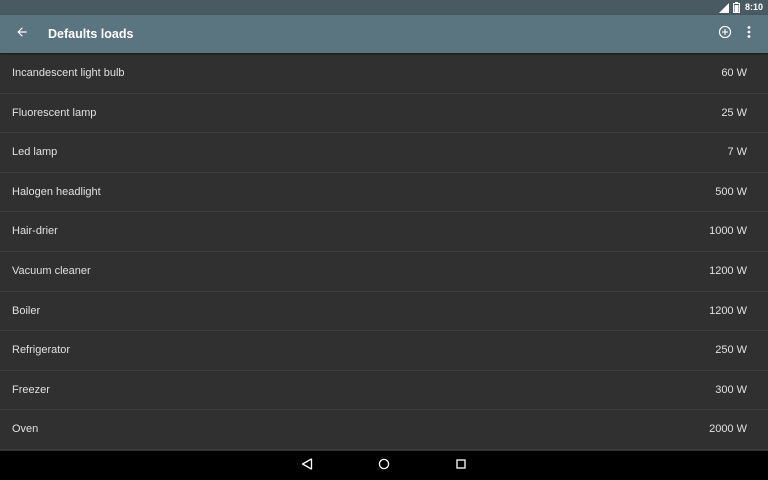 The height and width of the screenshot is (480, 768). What do you see at coordinates (384, 430) in the screenshot?
I see `list-item-oven: Oven 2000 W` at bounding box center [384, 430].